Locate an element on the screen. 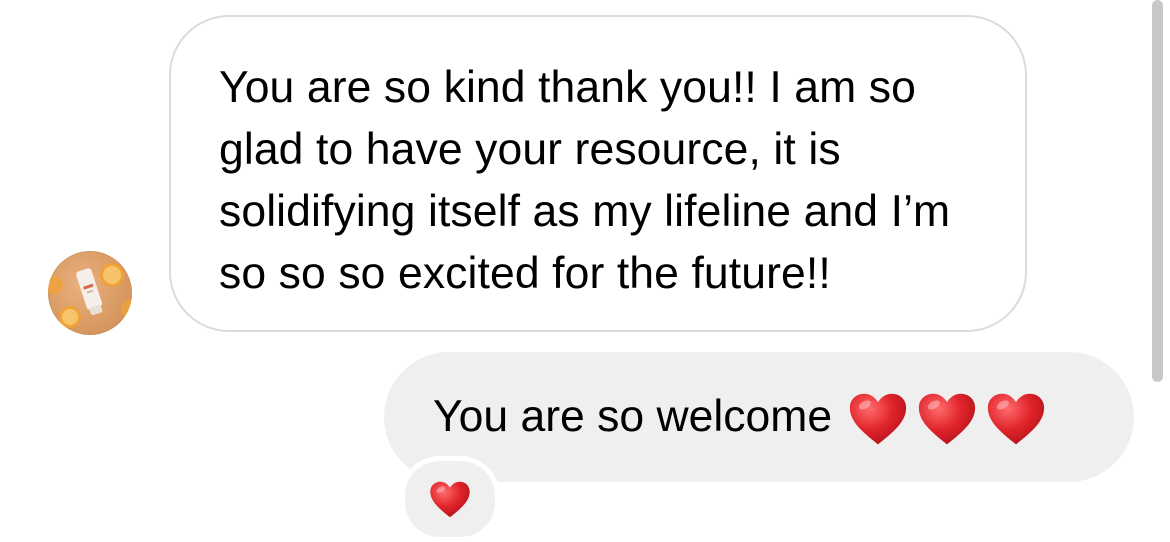  sender-avatar is located at coordinates (90, 293).